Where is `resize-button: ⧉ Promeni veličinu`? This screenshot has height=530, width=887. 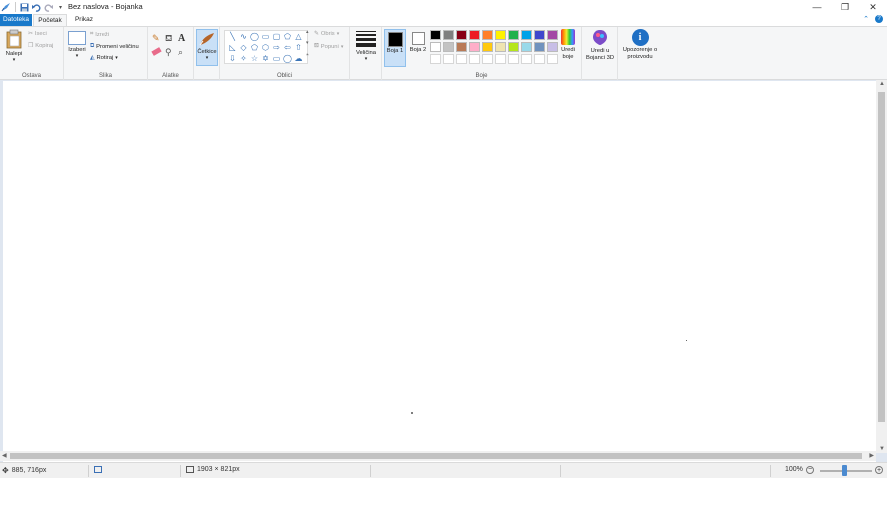
resize-button: ⧉ Promeni veličinu is located at coordinates (114, 46).